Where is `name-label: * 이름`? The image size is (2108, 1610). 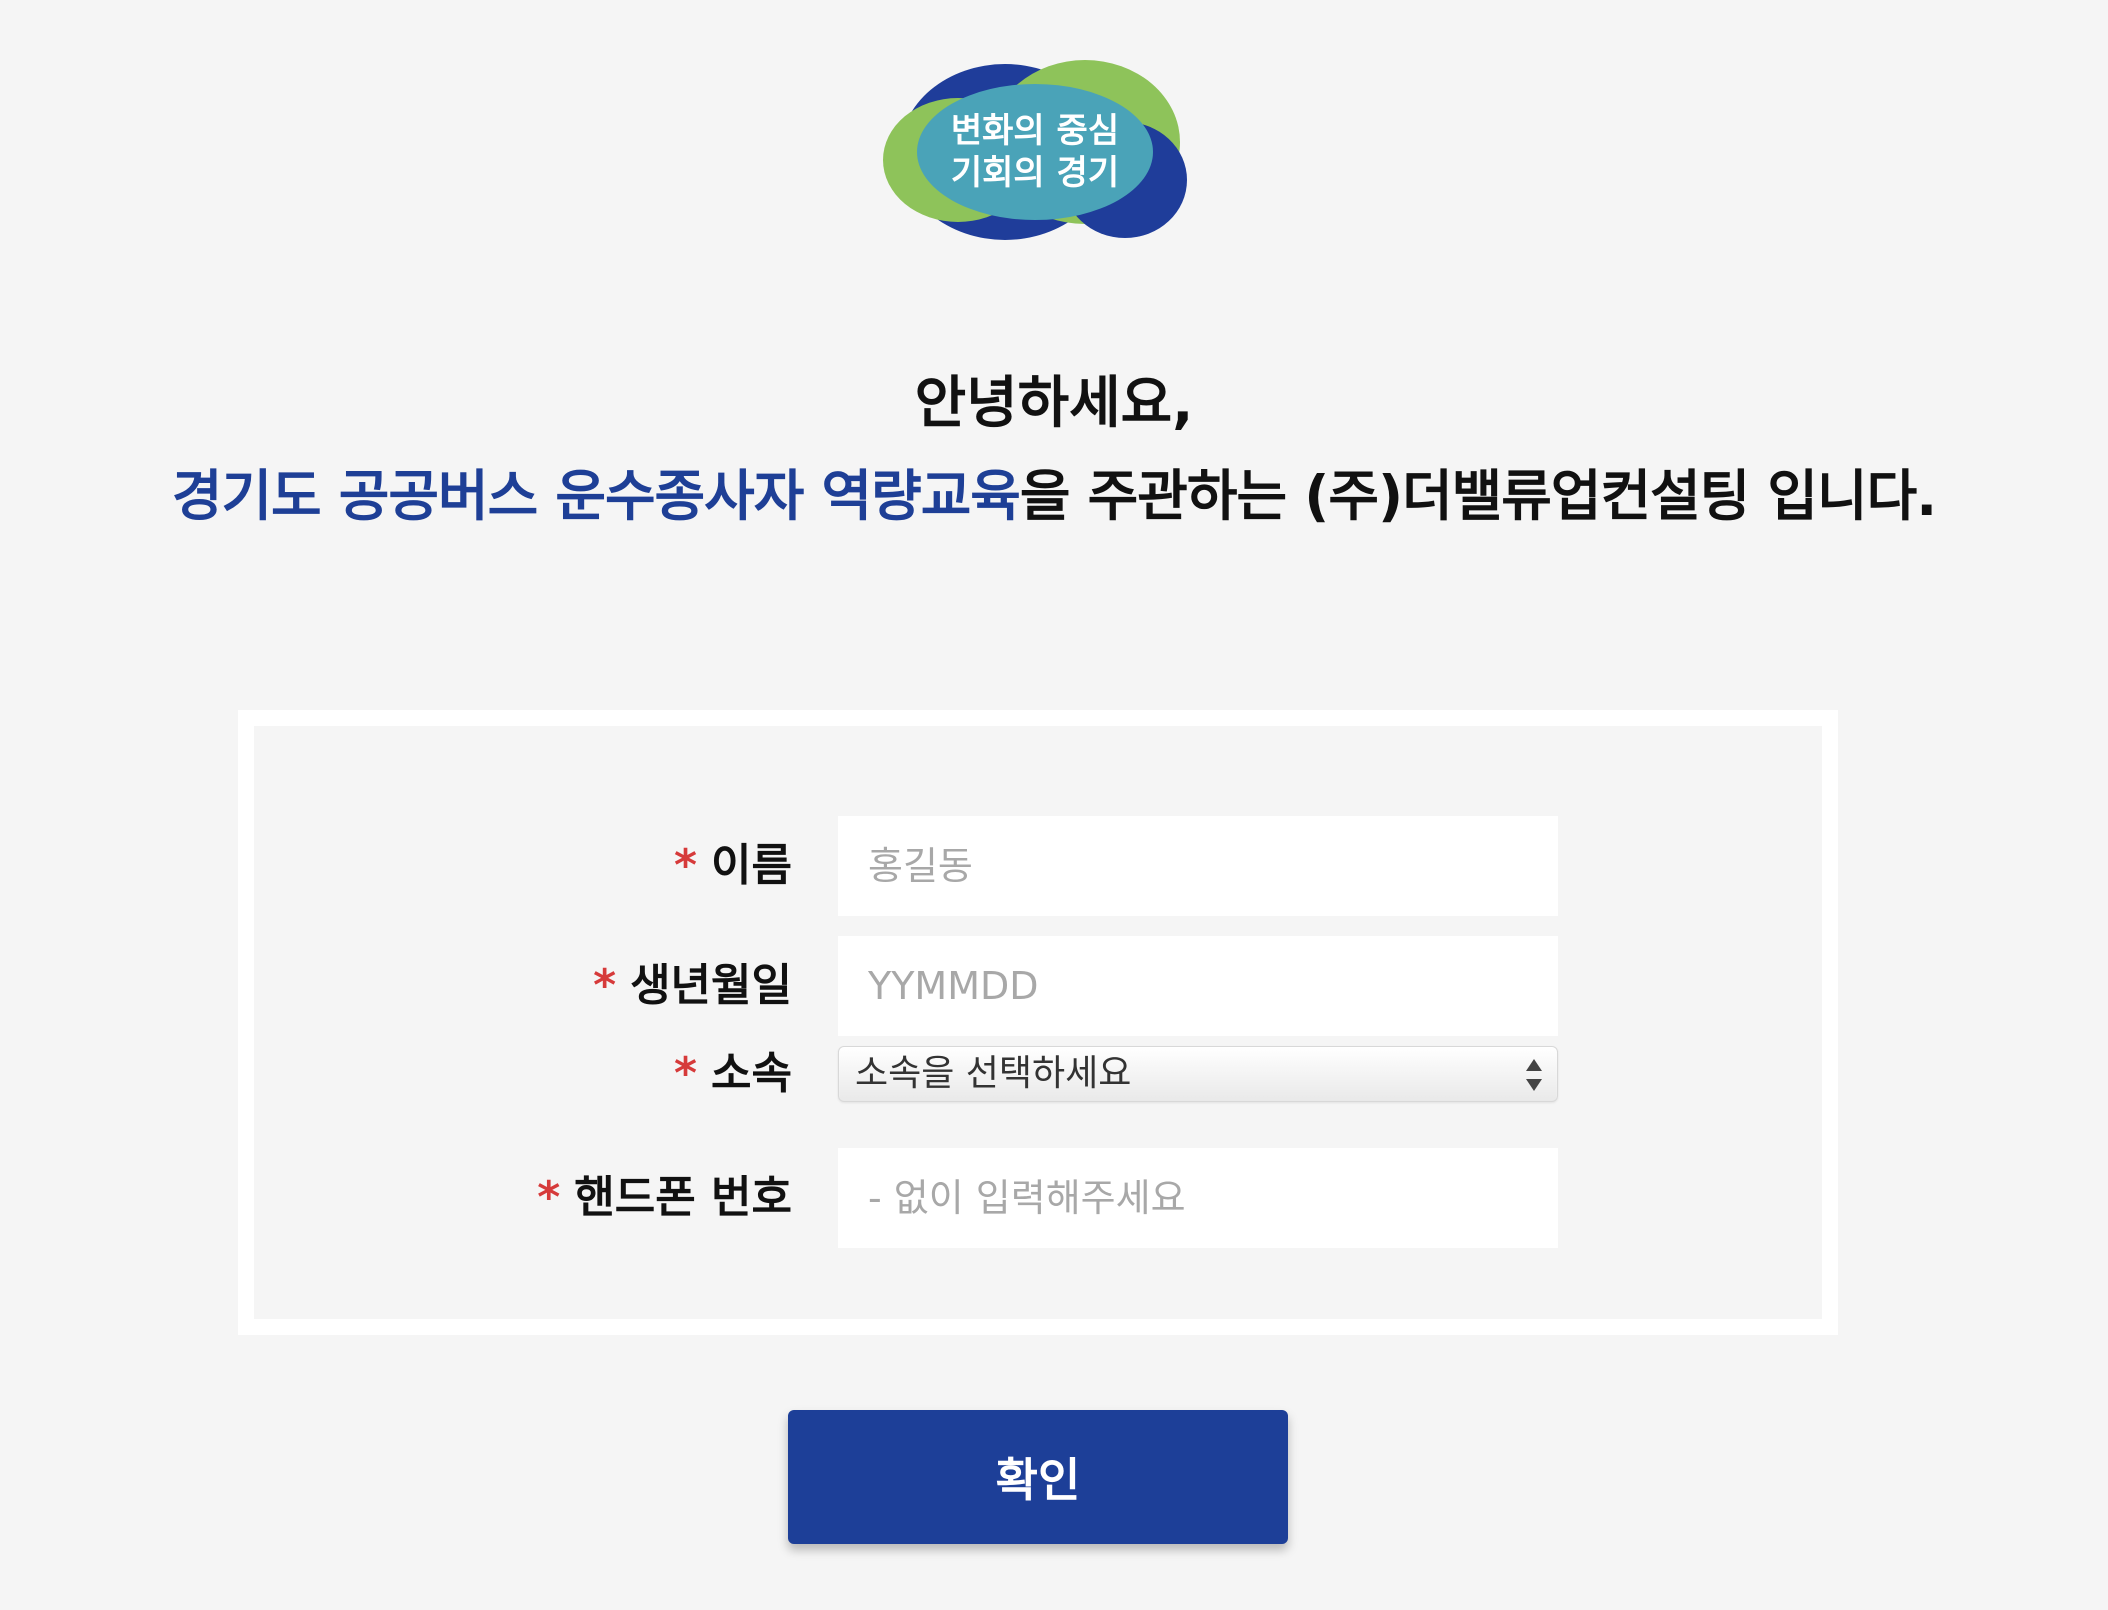
name-label: * 이름 is located at coordinates (733, 865).